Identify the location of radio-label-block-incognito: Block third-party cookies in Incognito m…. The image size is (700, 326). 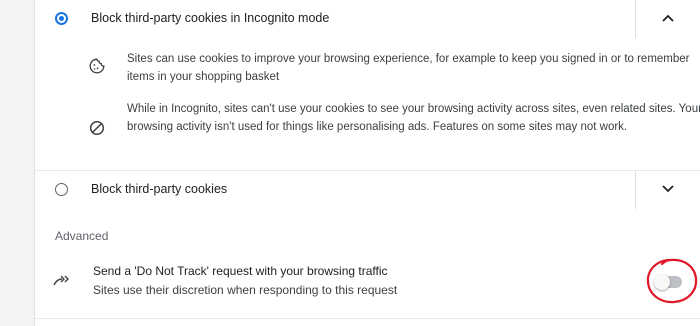
(210, 18).